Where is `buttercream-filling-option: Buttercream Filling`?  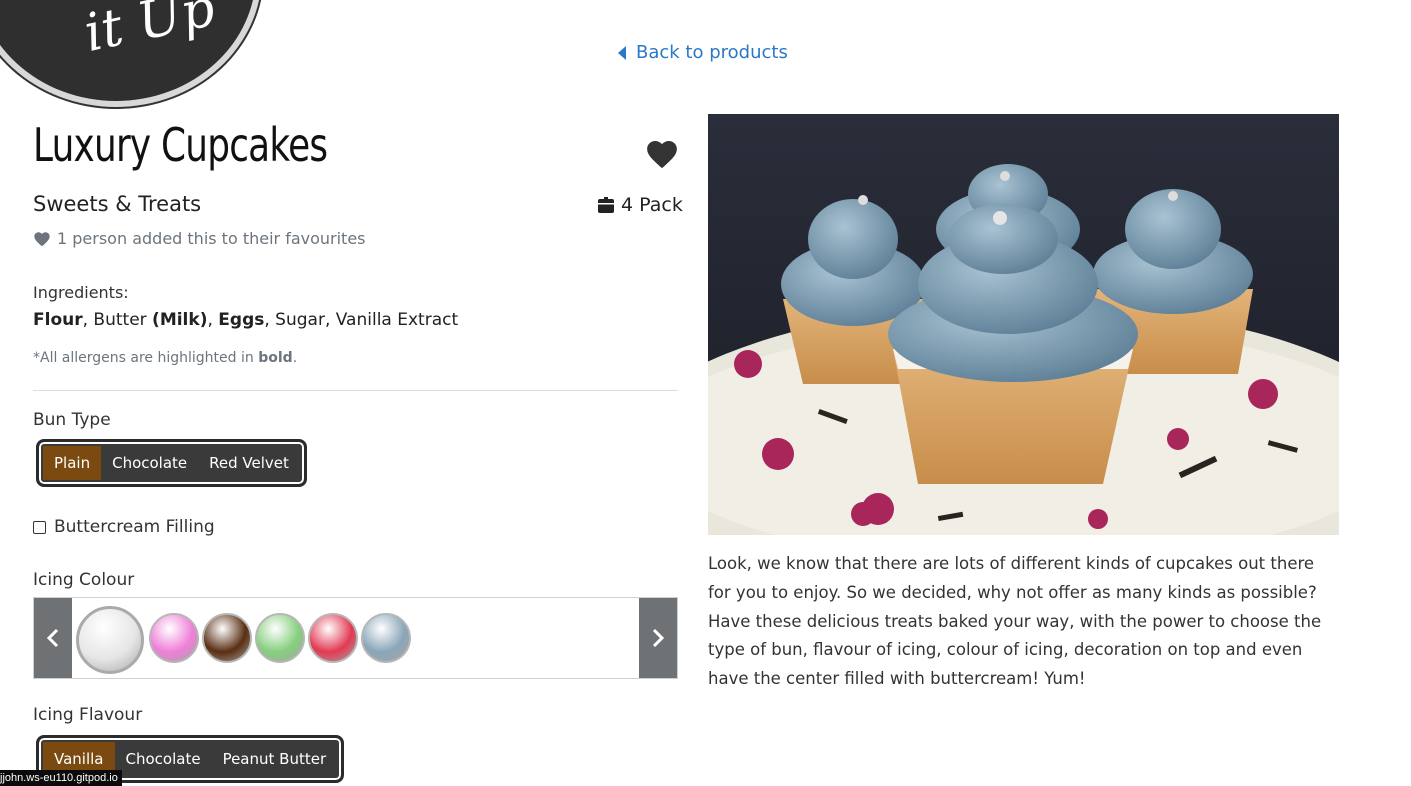
buttercream-filling-option: Buttercream Filling is located at coordinates (124, 527).